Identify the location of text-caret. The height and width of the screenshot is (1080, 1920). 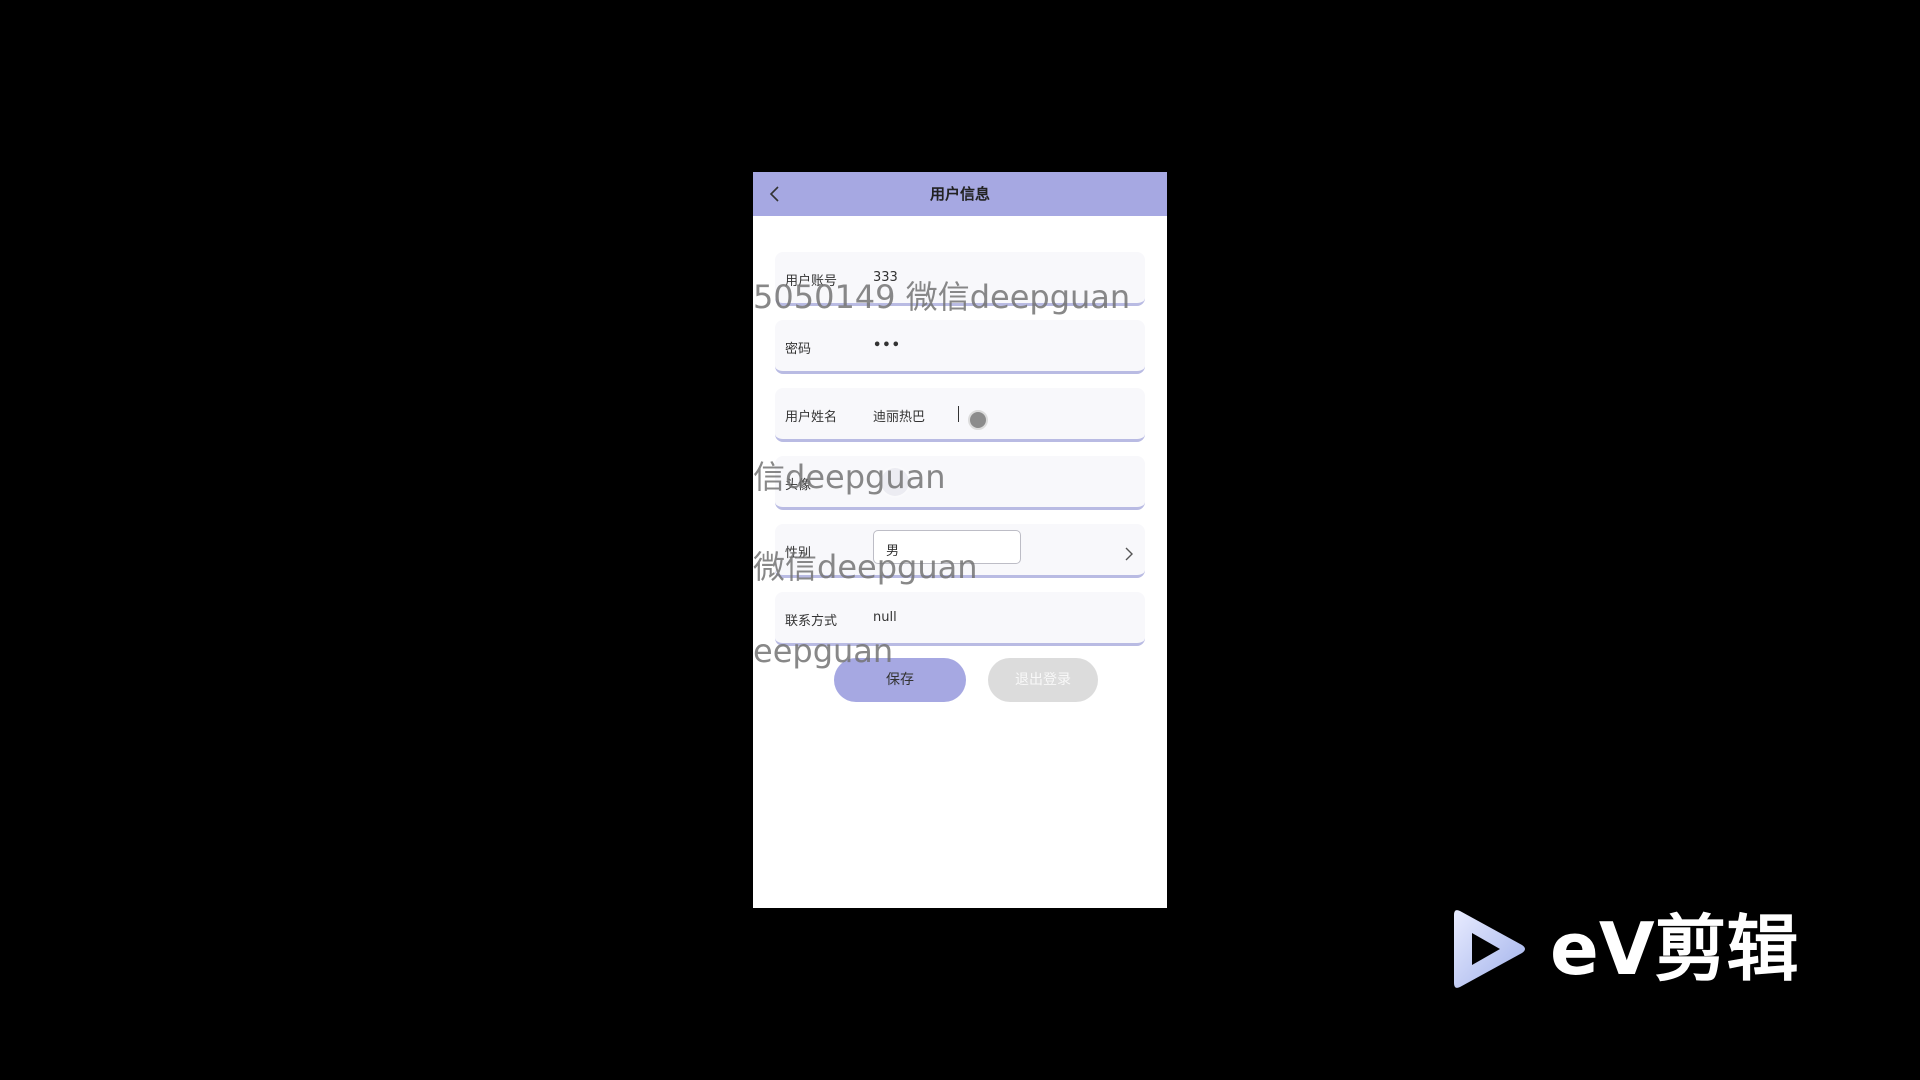
(958, 414).